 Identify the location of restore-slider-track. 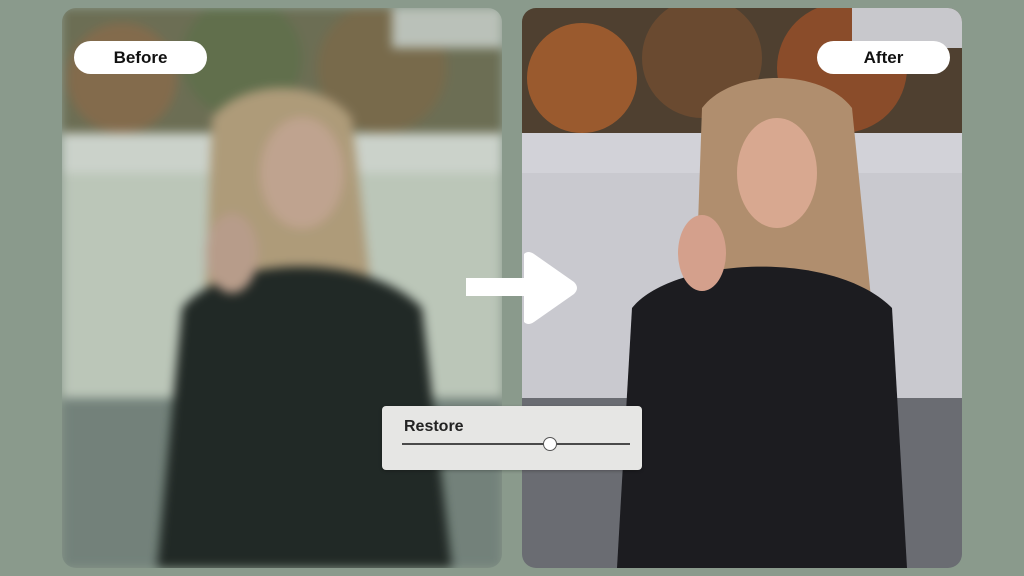
(516, 444).